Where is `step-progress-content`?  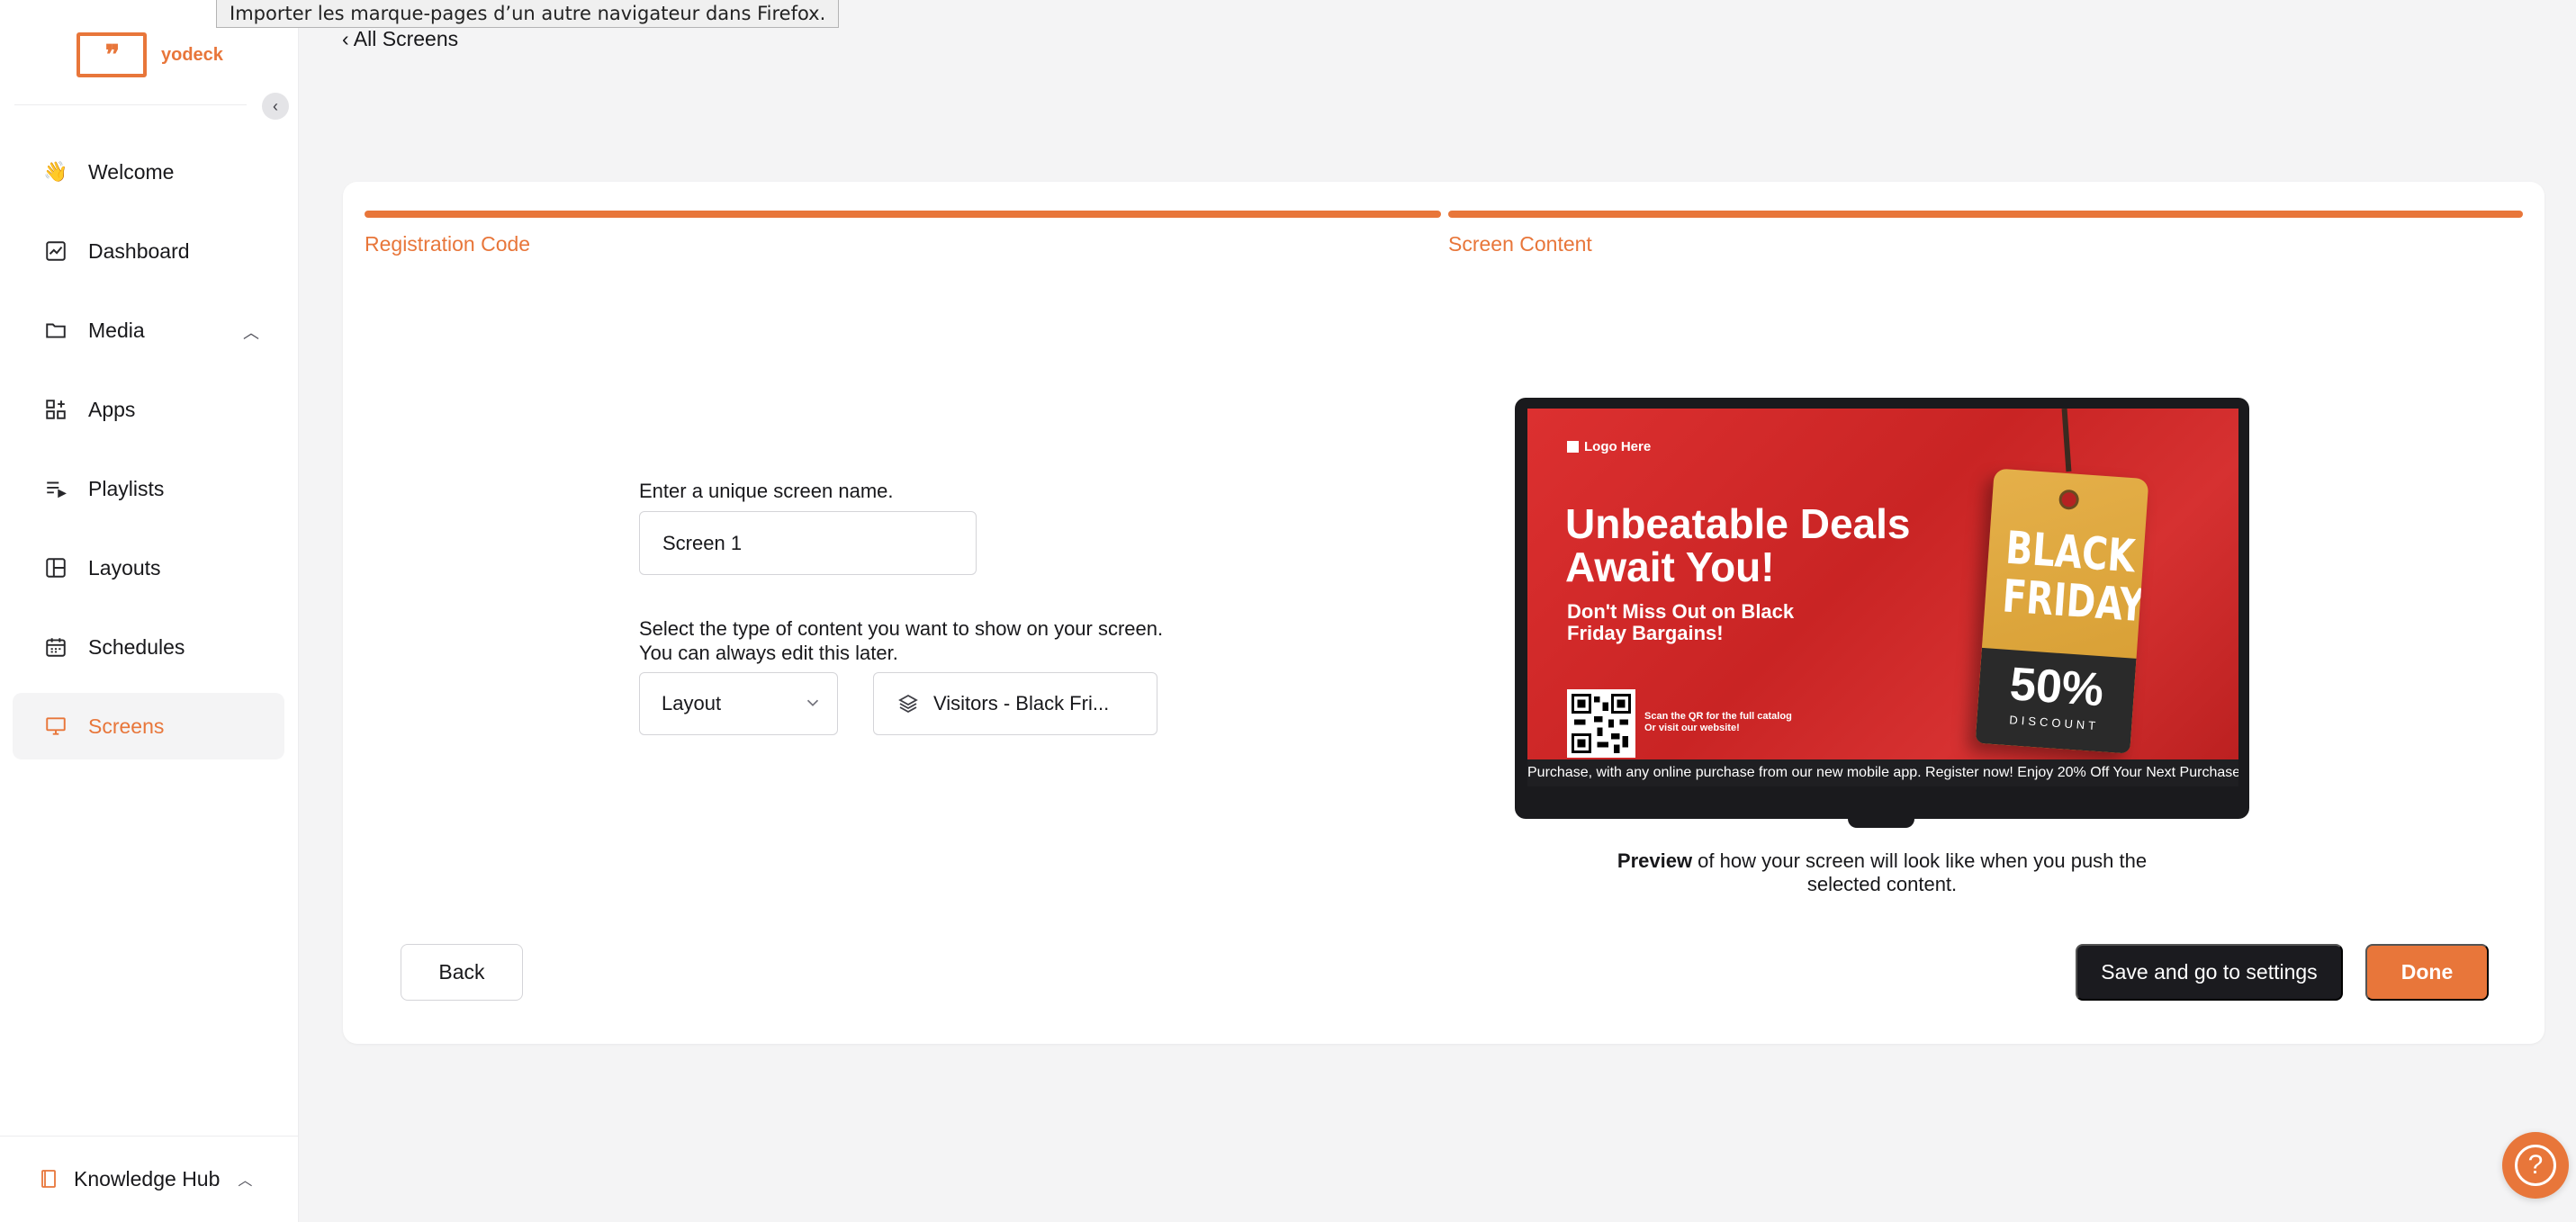
step-progress-content is located at coordinates (1985, 214).